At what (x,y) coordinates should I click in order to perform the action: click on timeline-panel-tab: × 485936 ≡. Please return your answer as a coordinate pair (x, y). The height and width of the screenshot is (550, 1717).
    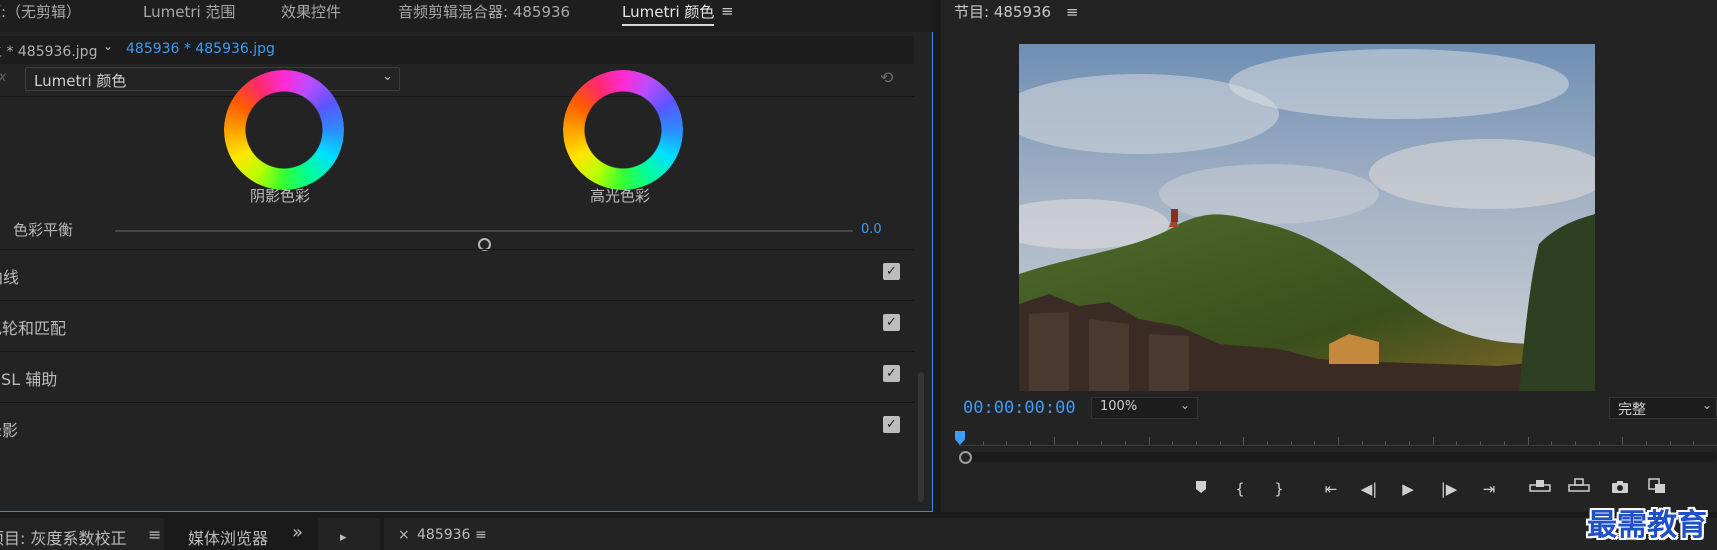
    Looking at the image, I should click on (1050, 534).